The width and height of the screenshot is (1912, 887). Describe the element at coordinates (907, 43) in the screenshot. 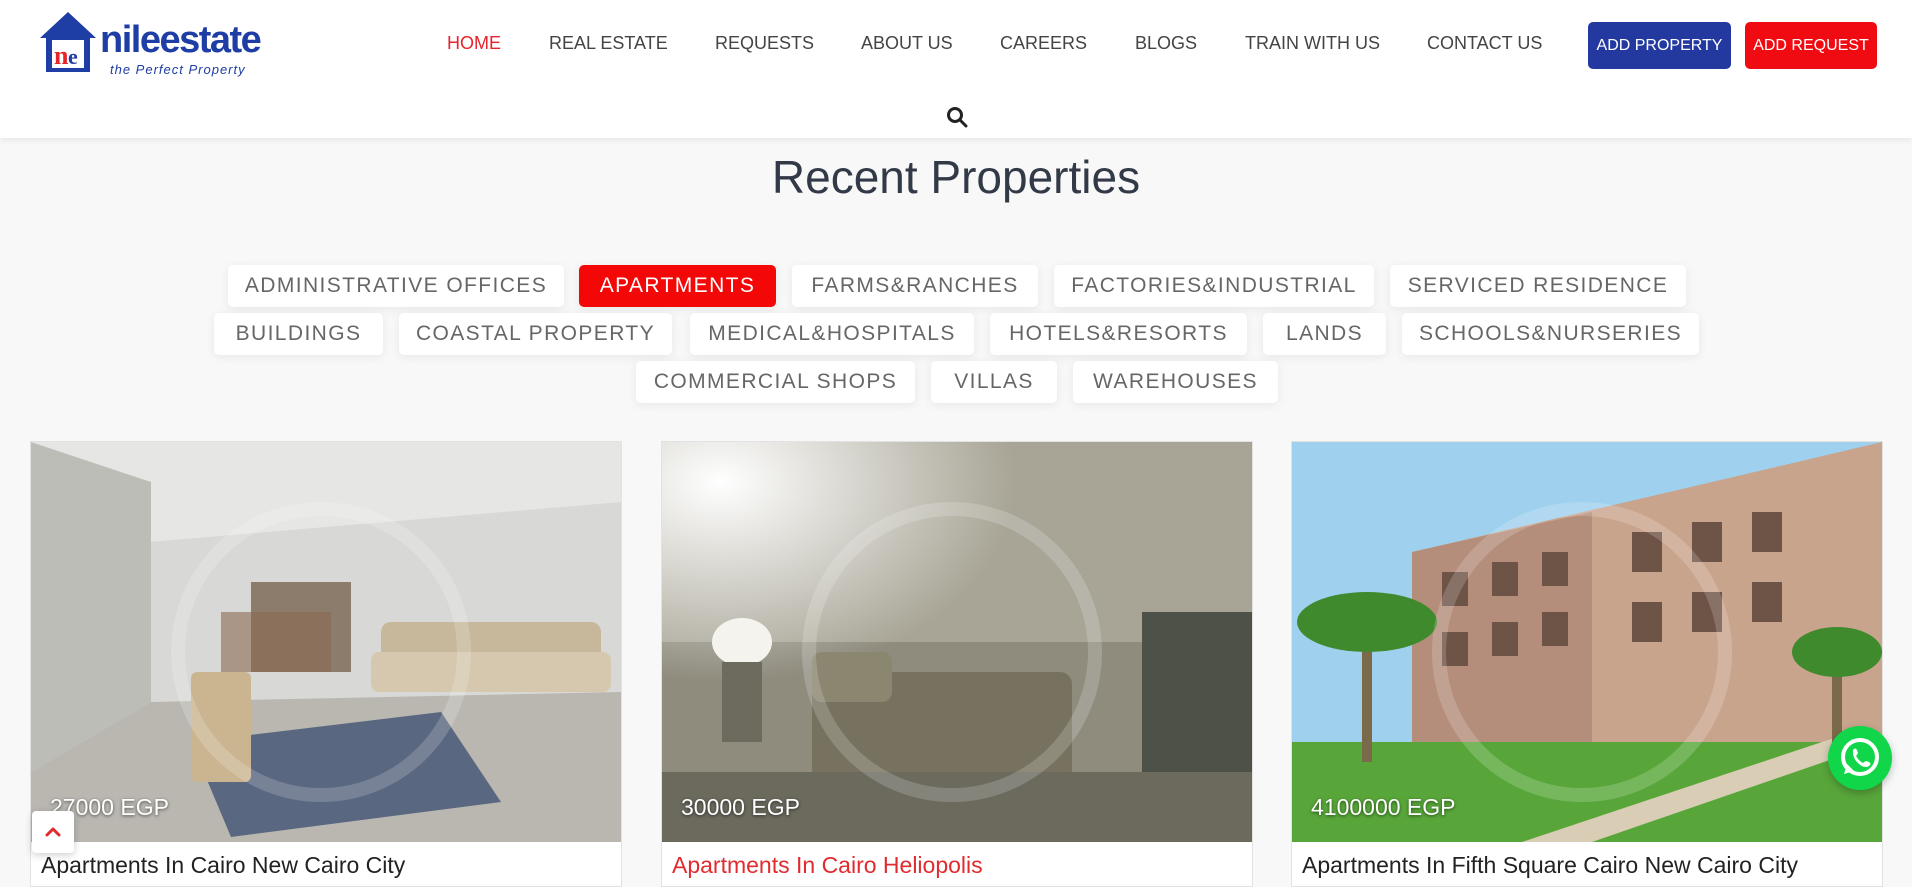

I see `nav-about-us: ABOUT US` at that location.